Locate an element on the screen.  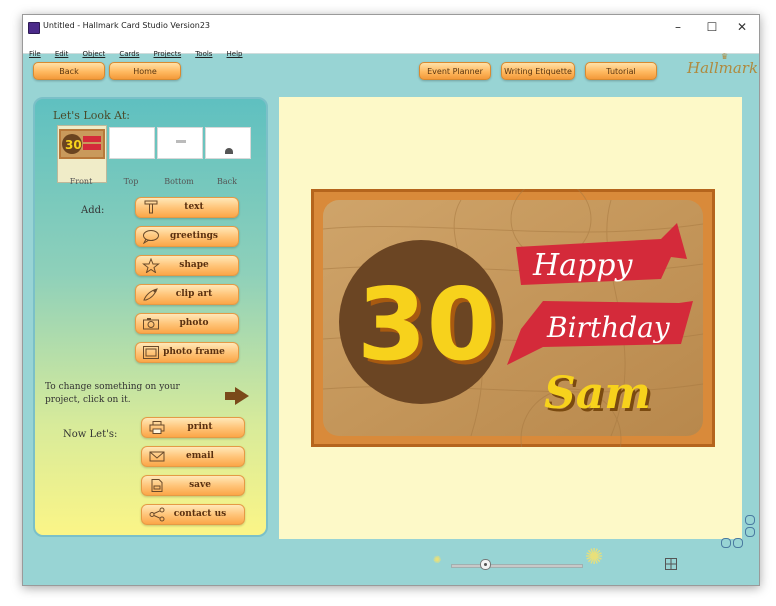
view-label-back: Back is located at coordinates (227, 181).